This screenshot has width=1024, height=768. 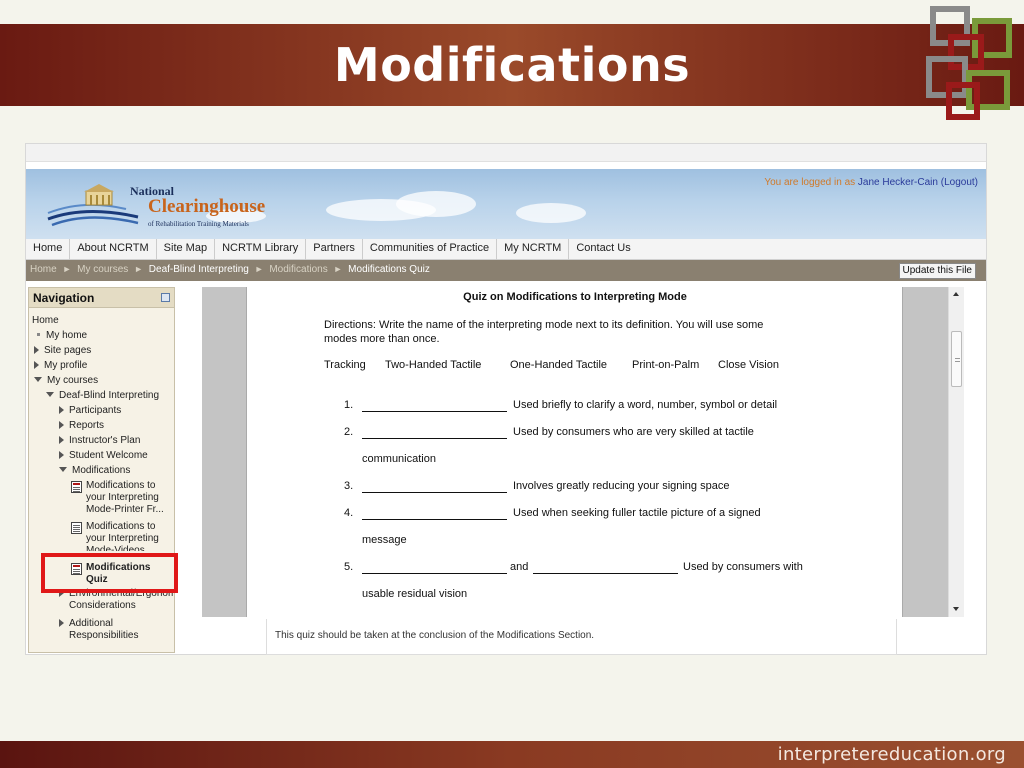 What do you see at coordinates (956, 294) in the screenshot?
I see `scroll-up-icon` at bounding box center [956, 294].